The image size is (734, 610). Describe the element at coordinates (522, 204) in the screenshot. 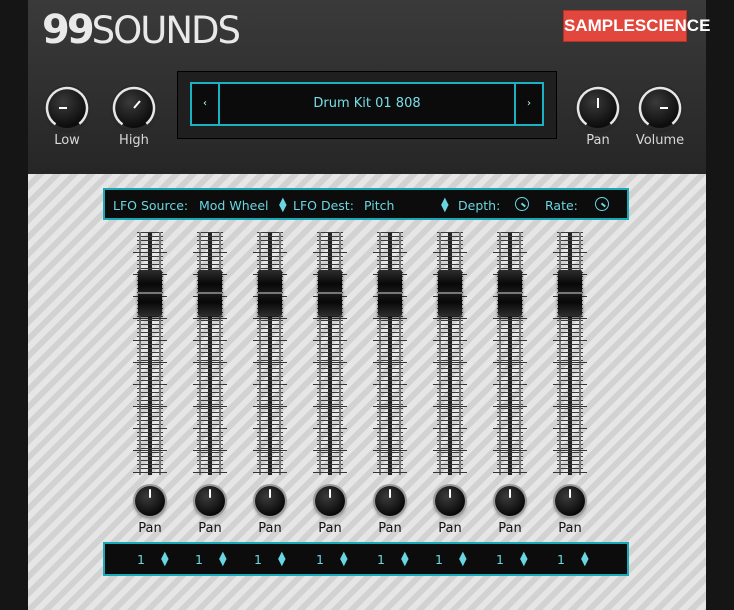

I see `depth-knob` at that location.